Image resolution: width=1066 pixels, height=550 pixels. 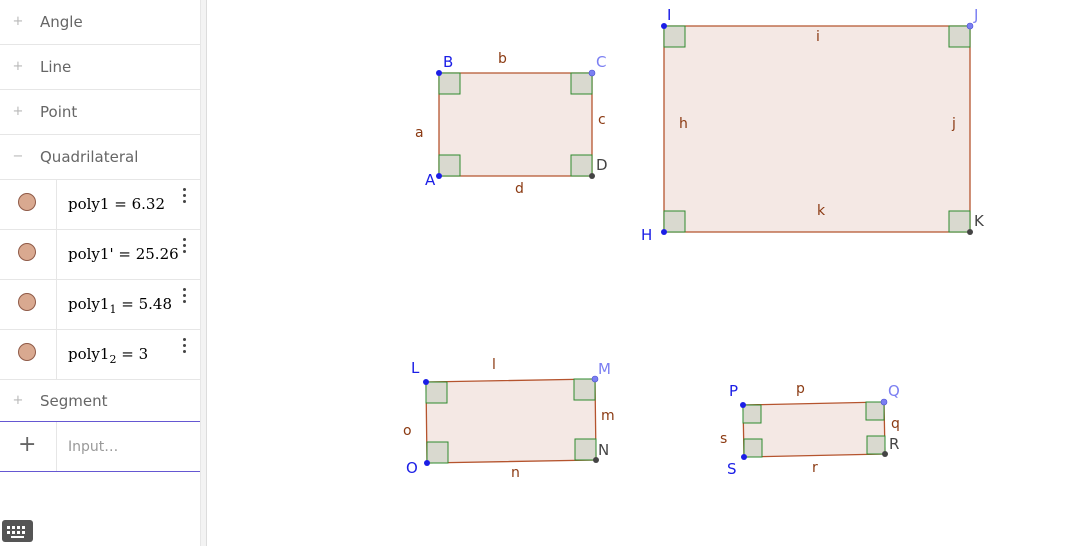 What do you see at coordinates (155, 304) in the screenshot?
I see `item-value: 5.48` at bounding box center [155, 304].